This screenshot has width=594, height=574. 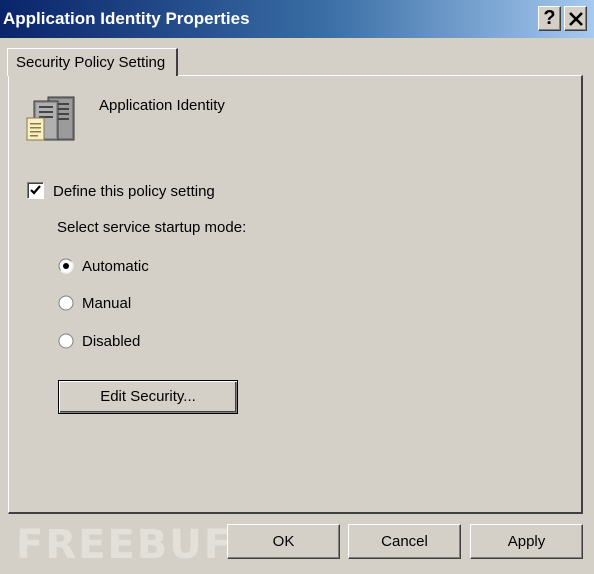 I want to click on radio-automatic, so click(x=66, y=266).